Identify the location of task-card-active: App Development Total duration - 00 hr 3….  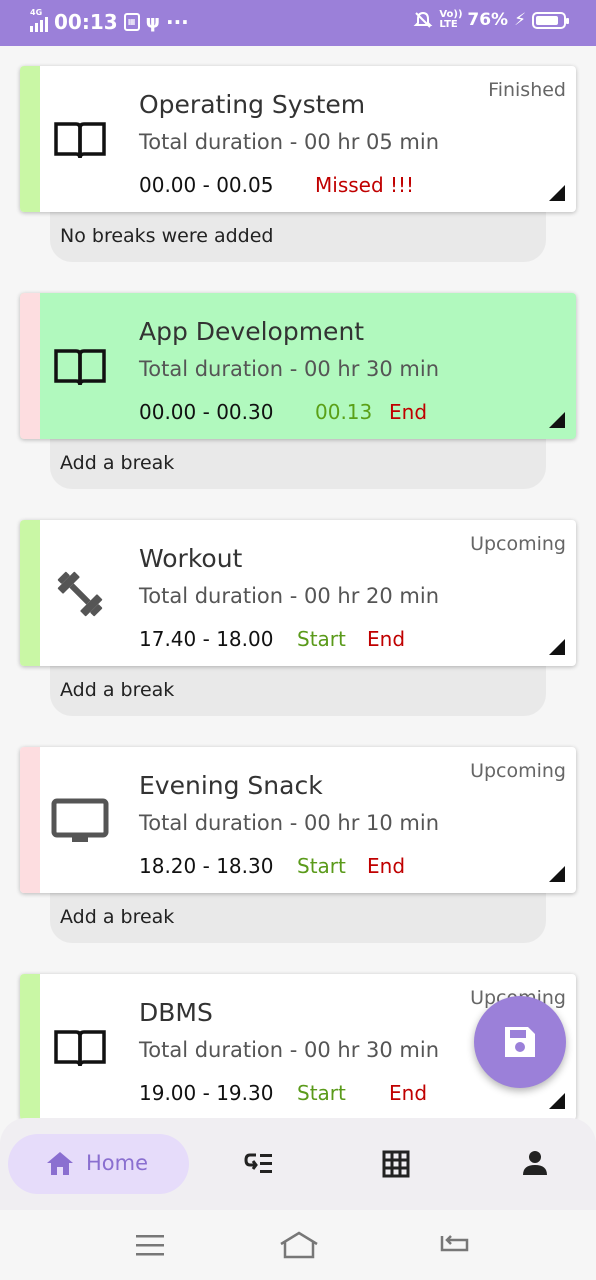
(298, 366).